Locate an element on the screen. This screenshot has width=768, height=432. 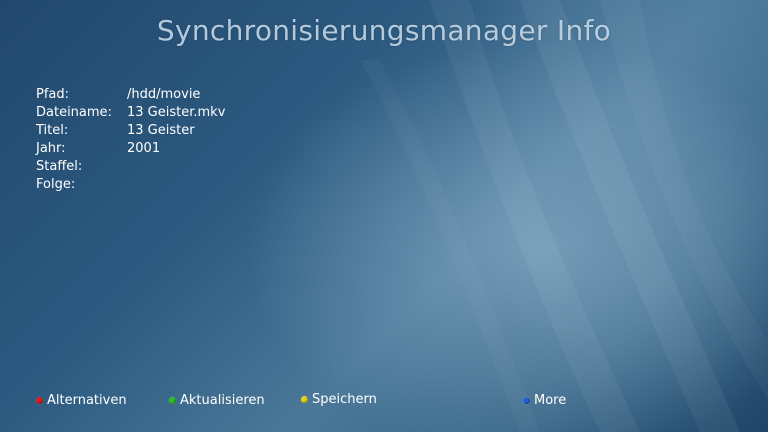
blue-button-icon is located at coordinates (526, 400).